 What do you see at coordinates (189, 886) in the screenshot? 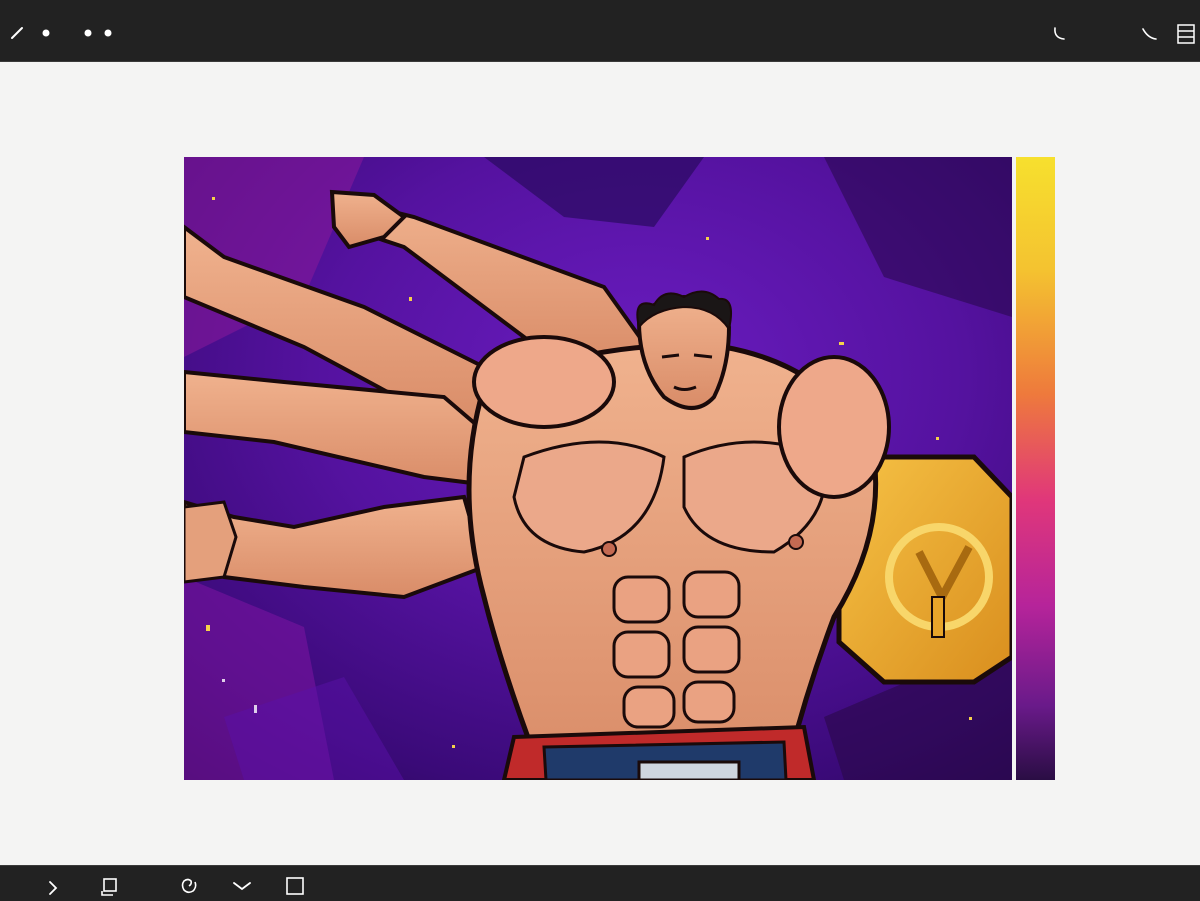
I see `spiral-icon` at bounding box center [189, 886].